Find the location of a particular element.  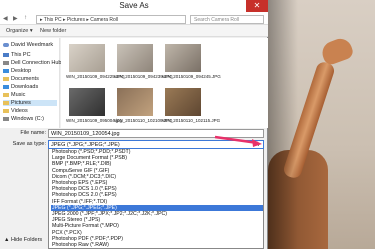

hide-folders-button: ▲ Hide Folders is located at coordinates (23, 240).